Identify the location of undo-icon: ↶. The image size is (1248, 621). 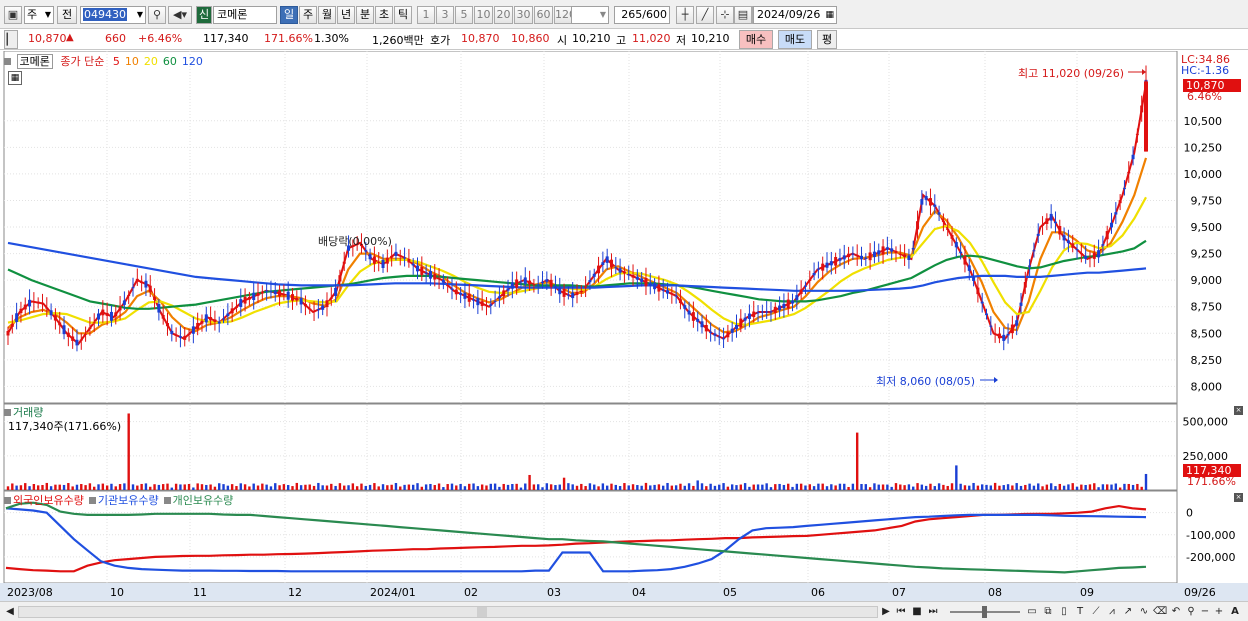
(1176, 612).